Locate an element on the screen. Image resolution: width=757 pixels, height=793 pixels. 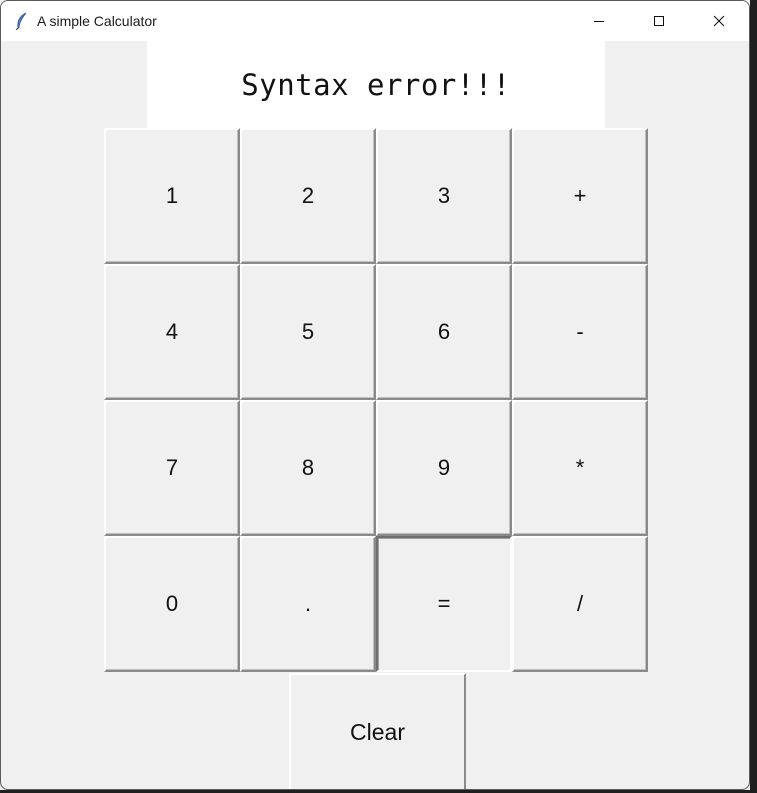
close-icon is located at coordinates (719, 21).